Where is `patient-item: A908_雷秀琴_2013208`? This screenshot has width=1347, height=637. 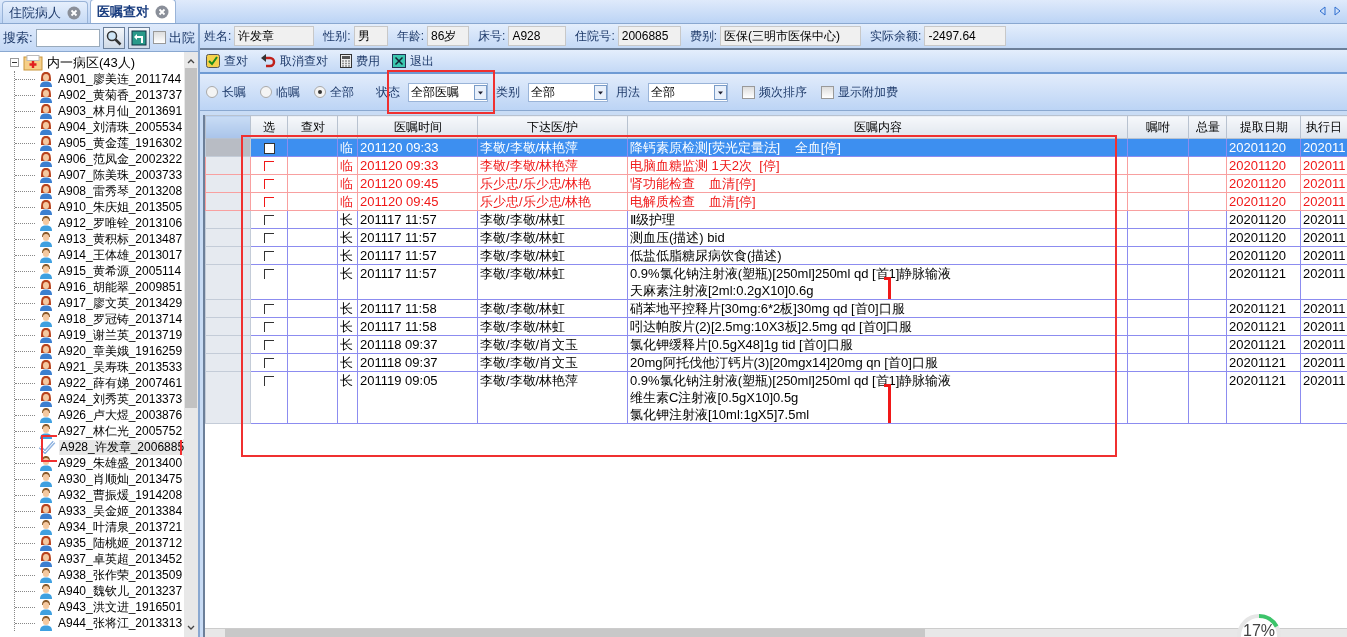 patient-item: A908_雷秀琴_2013208 is located at coordinates (120, 191).